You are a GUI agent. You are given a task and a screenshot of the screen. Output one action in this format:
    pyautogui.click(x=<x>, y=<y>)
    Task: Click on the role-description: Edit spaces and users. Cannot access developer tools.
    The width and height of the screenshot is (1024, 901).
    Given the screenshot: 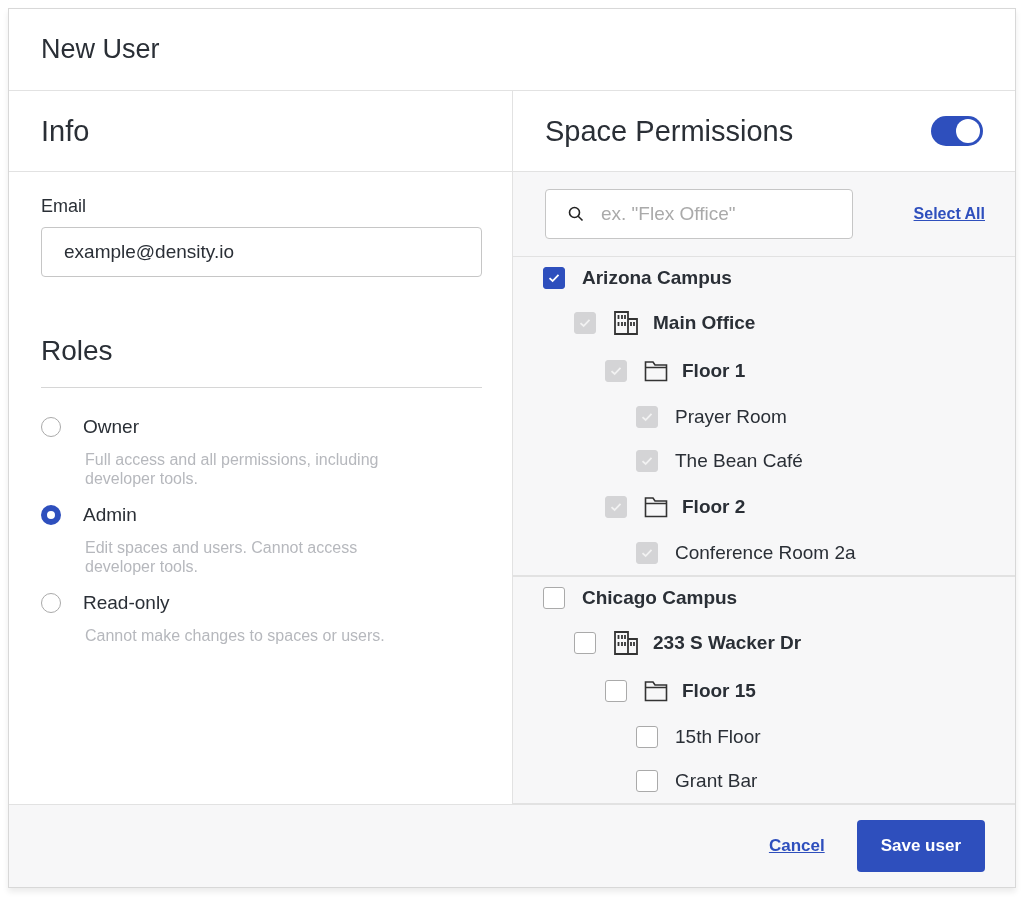 What is the action you would take?
    pyautogui.click(x=221, y=557)
    